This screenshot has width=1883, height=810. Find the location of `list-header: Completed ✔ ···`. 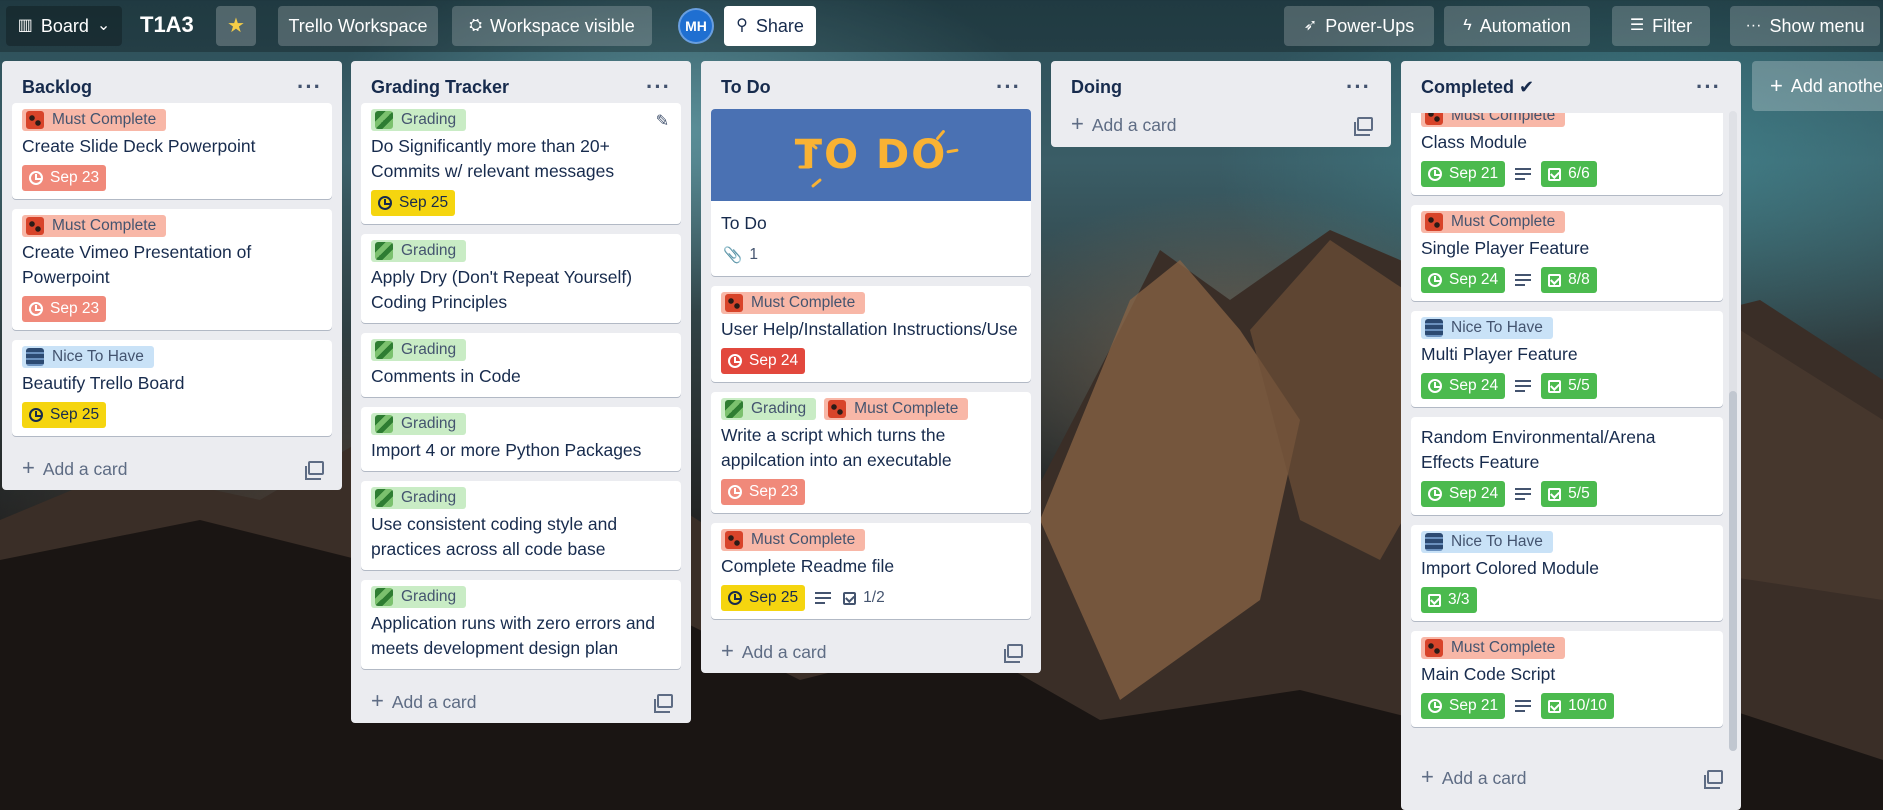

list-header: Completed ✔ ··· is located at coordinates (1571, 87).